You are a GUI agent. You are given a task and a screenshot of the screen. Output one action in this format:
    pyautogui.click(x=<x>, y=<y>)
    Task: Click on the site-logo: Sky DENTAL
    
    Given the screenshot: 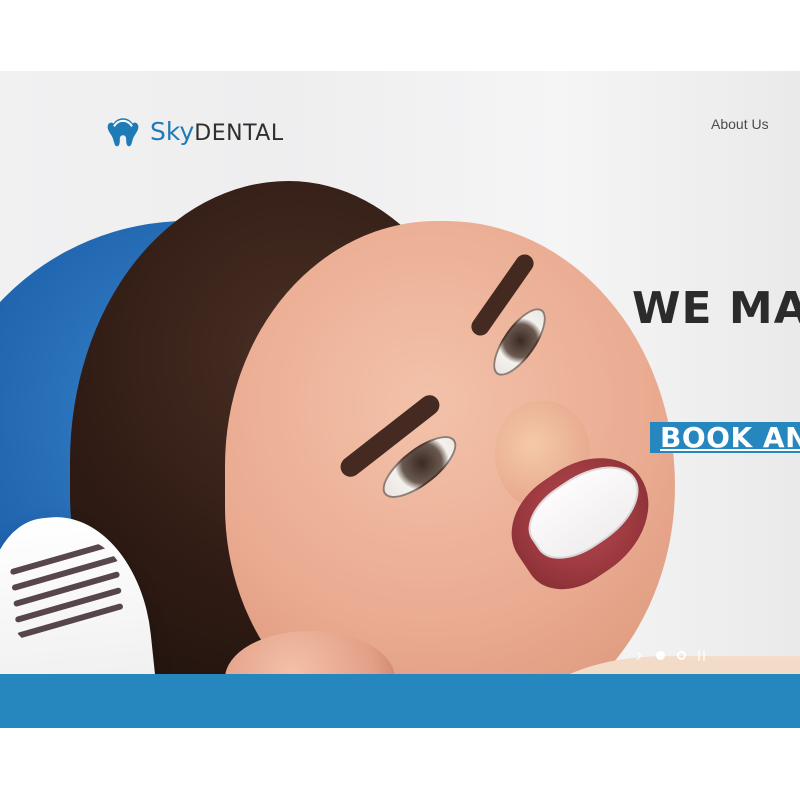 What is the action you would take?
    pyautogui.click(x=195, y=132)
    